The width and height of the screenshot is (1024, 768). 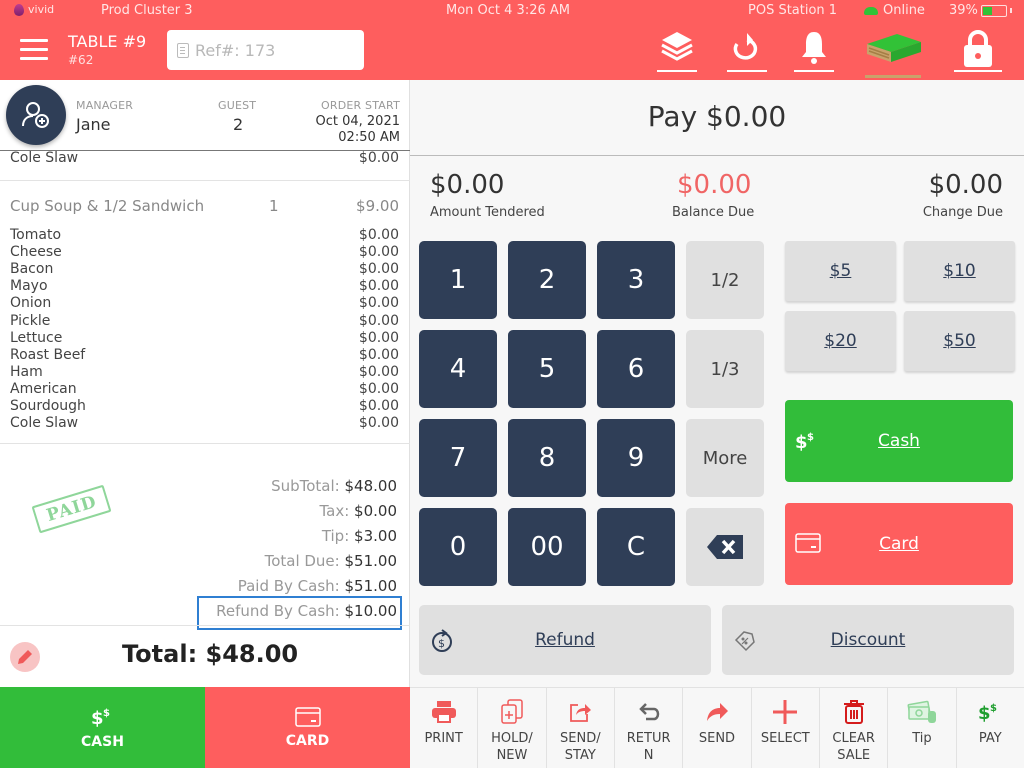 I want to click on keypad-key: 7, so click(x=458, y=458).